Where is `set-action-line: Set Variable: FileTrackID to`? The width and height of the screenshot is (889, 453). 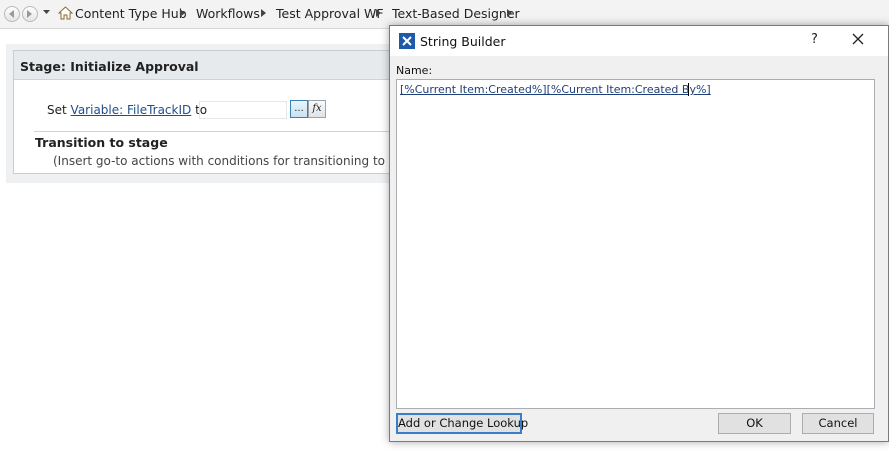
set-action-line: Set Variable: FileTrackID to is located at coordinates (127, 110).